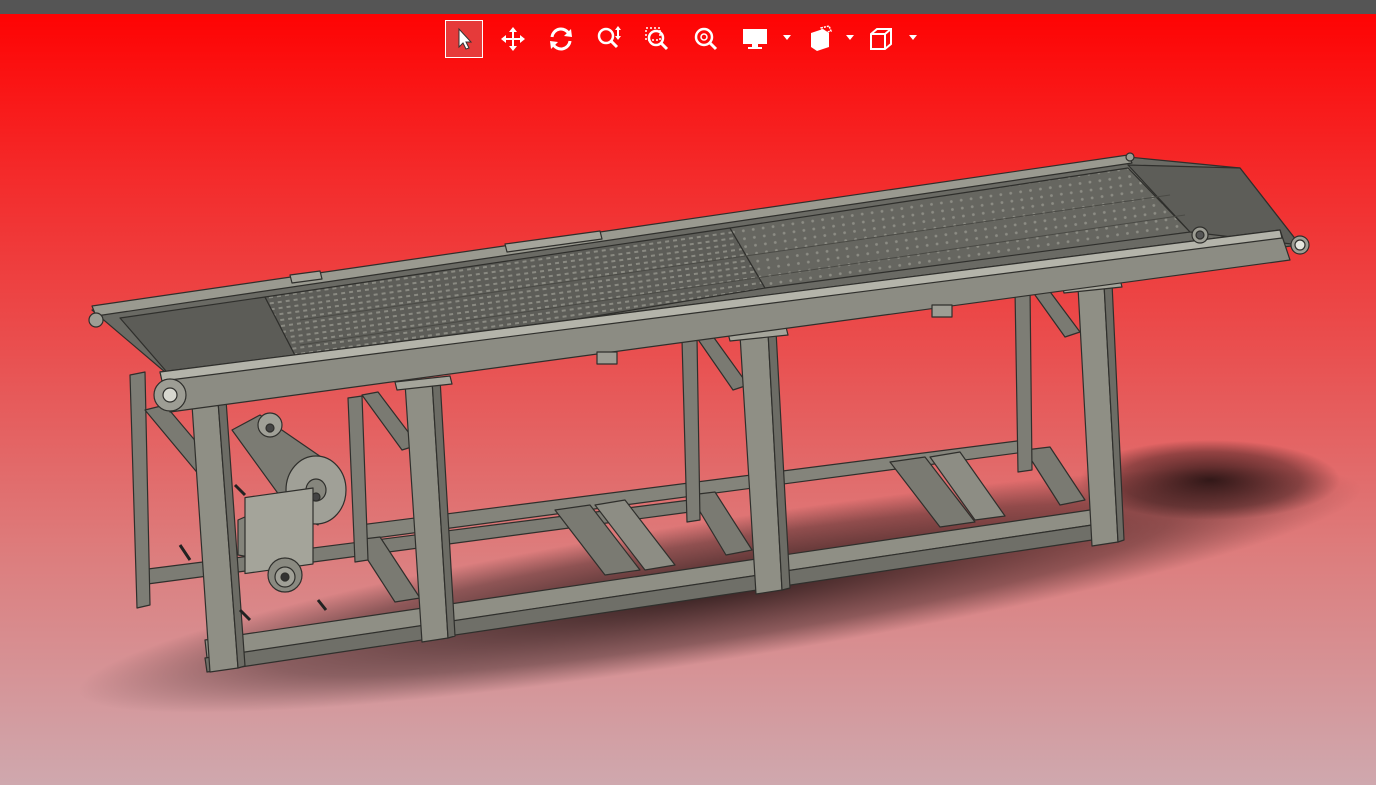 Image resolution: width=1376 pixels, height=785 pixels. I want to click on display-monitor-icon, so click(755, 39).